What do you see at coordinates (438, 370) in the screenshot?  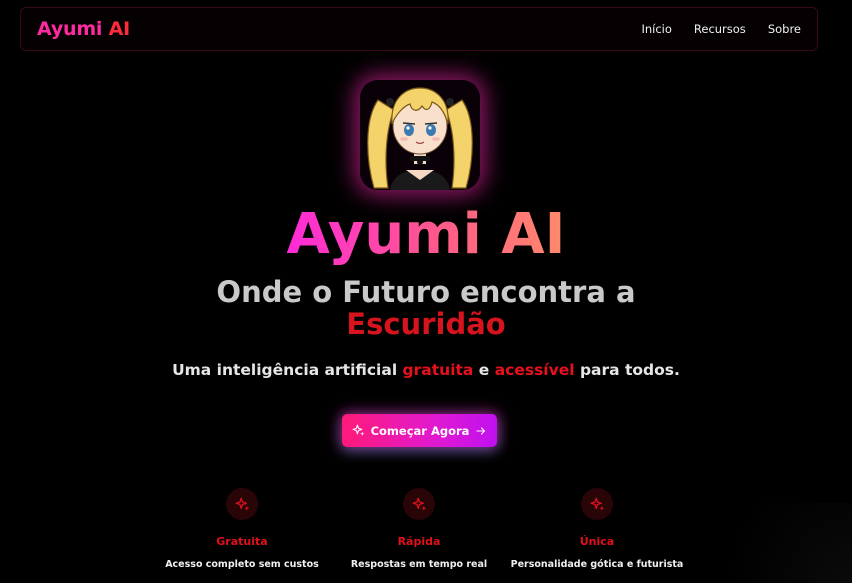 I see `tagline-highlight-free: gratuita` at bounding box center [438, 370].